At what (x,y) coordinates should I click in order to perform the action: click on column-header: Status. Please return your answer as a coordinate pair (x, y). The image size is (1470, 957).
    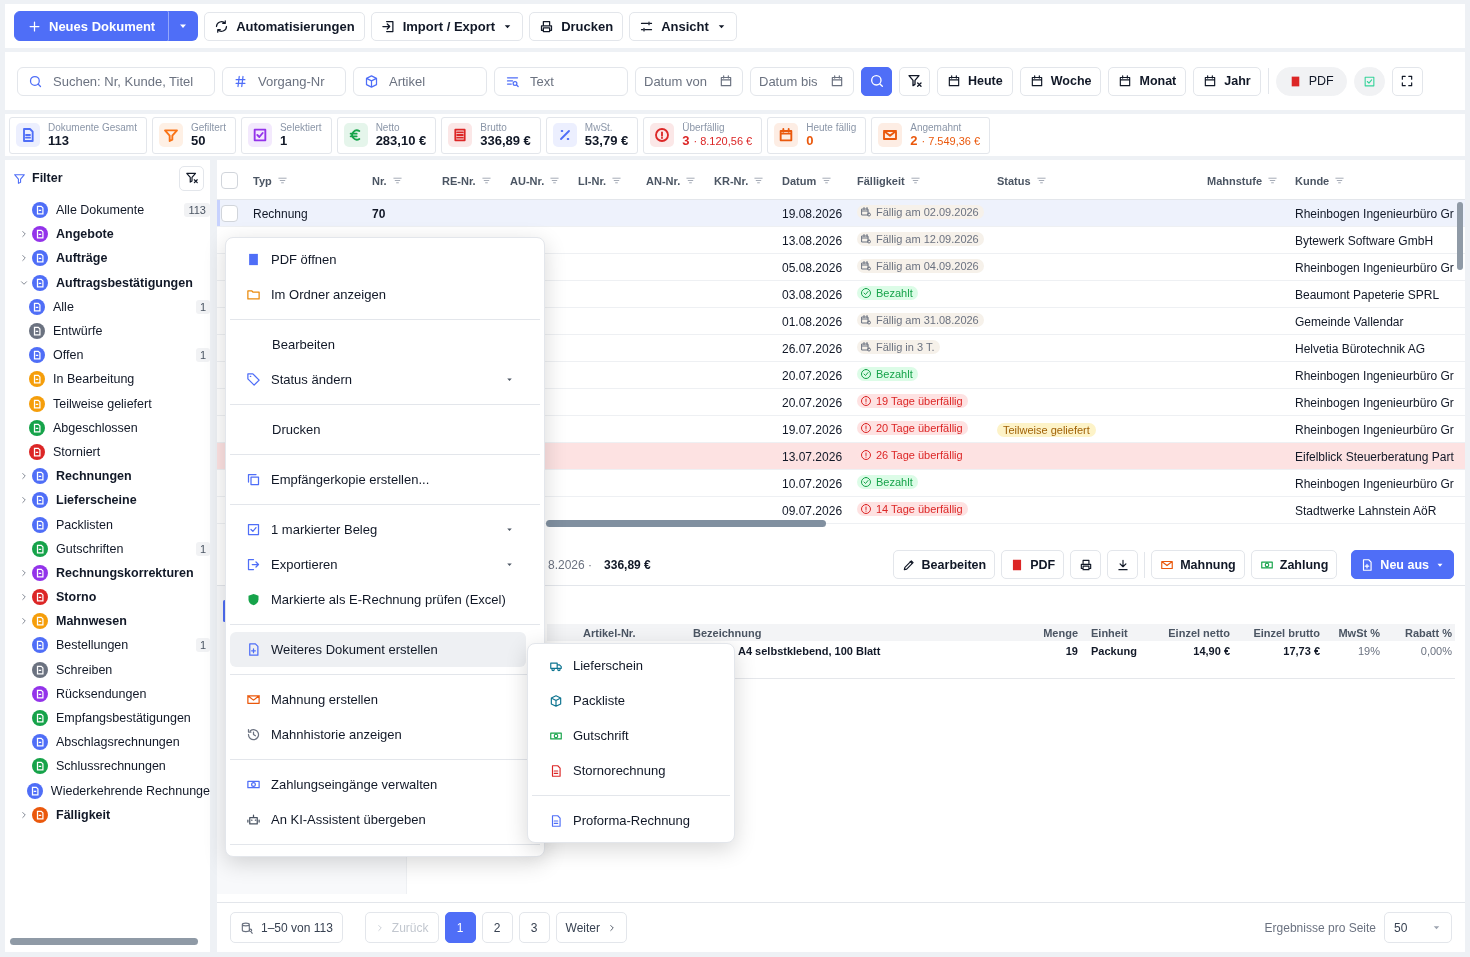
    Looking at the image, I should click on (1014, 180).